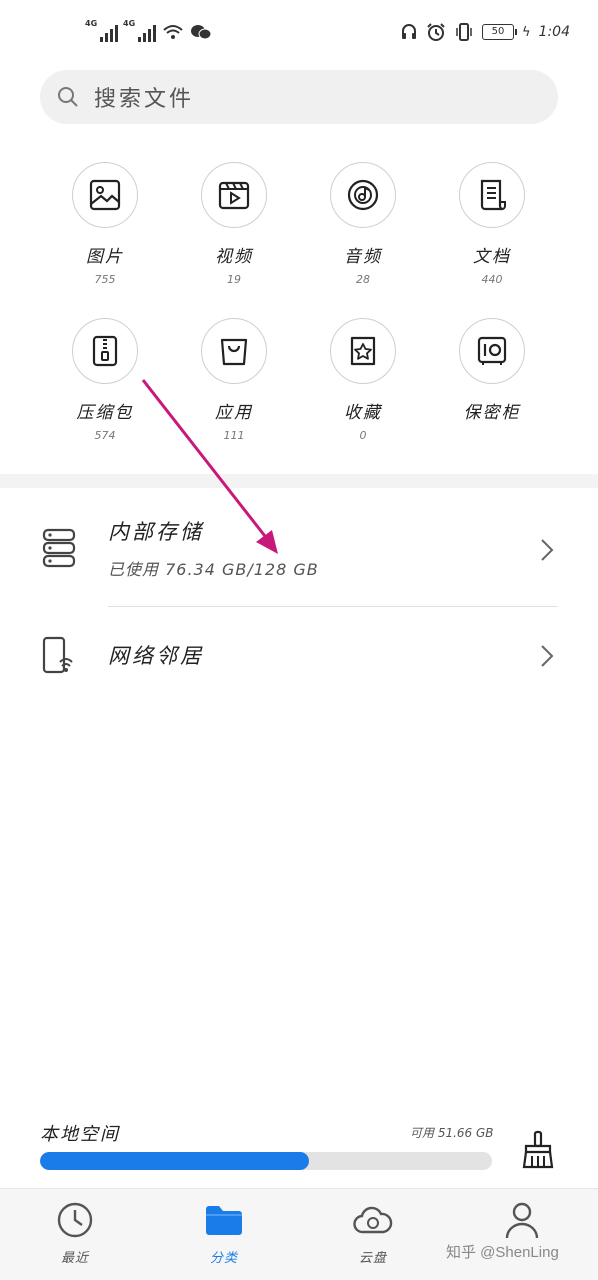 The image size is (598, 1280). Describe the element at coordinates (363, 279) in the screenshot. I see `category-count: 28` at that location.